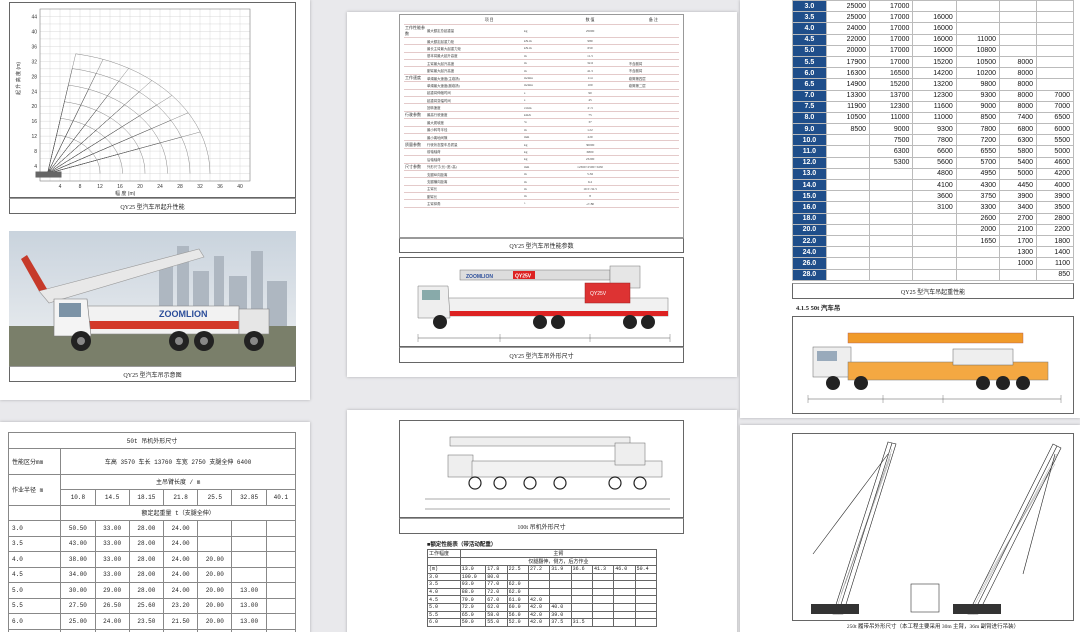 This screenshot has width=1080, height=632. What do you see at coordinates (538, 152) in the screenshot?
I see `spec-cell: kg` at bounding box center [538, 152].